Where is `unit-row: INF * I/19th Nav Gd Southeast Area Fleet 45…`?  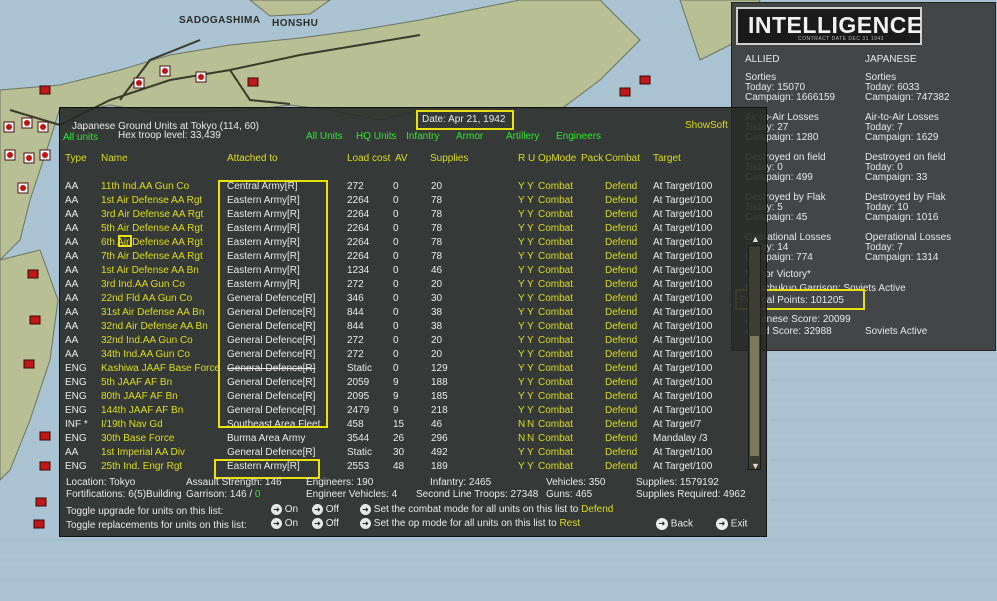 unit-row: INF * I/19th Nav Gd Southeast Area Fleet 45… is located at coordinates (405, 426).